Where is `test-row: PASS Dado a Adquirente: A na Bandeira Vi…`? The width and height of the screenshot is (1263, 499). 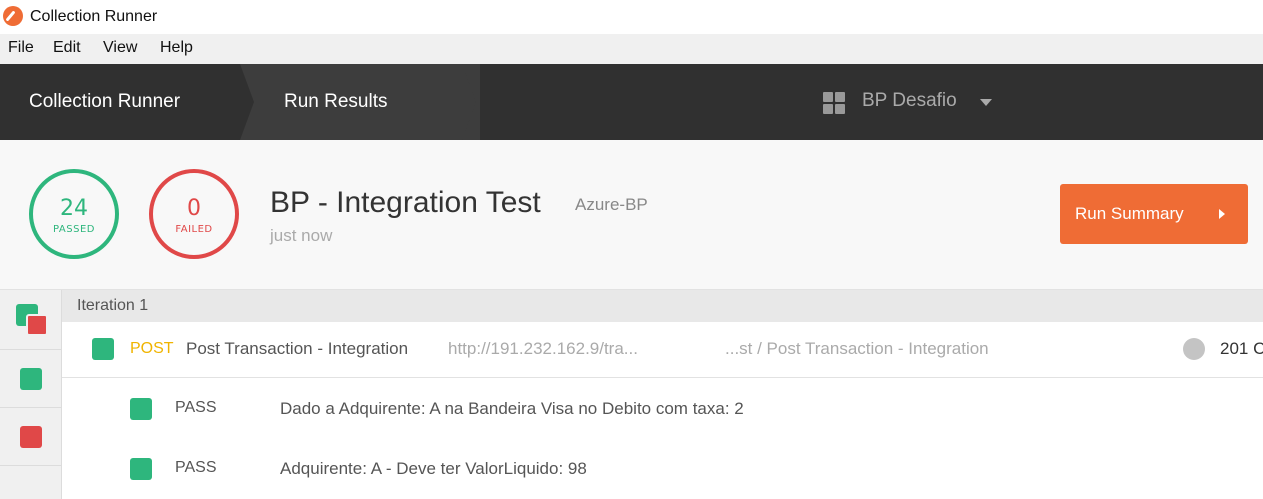 test-row: PASS Dado a Adquirente: A na Bandeira Vi… is located at coordinates (662, 409).